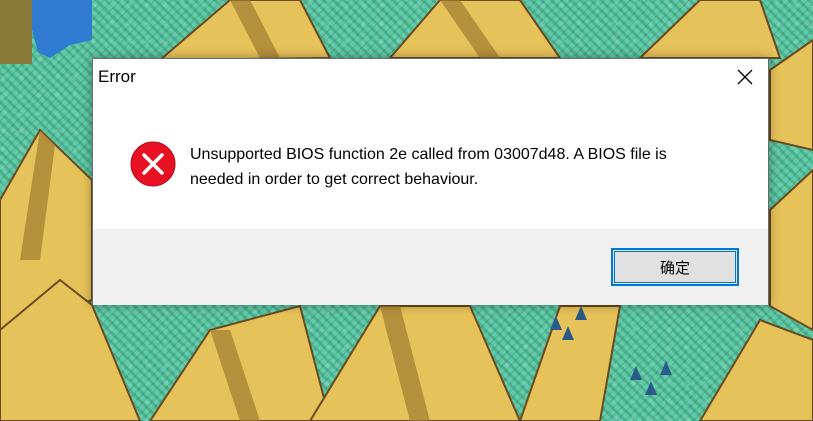 This screenshot has width=813, height=421. I want to click on close-icon, so click(745, 77).